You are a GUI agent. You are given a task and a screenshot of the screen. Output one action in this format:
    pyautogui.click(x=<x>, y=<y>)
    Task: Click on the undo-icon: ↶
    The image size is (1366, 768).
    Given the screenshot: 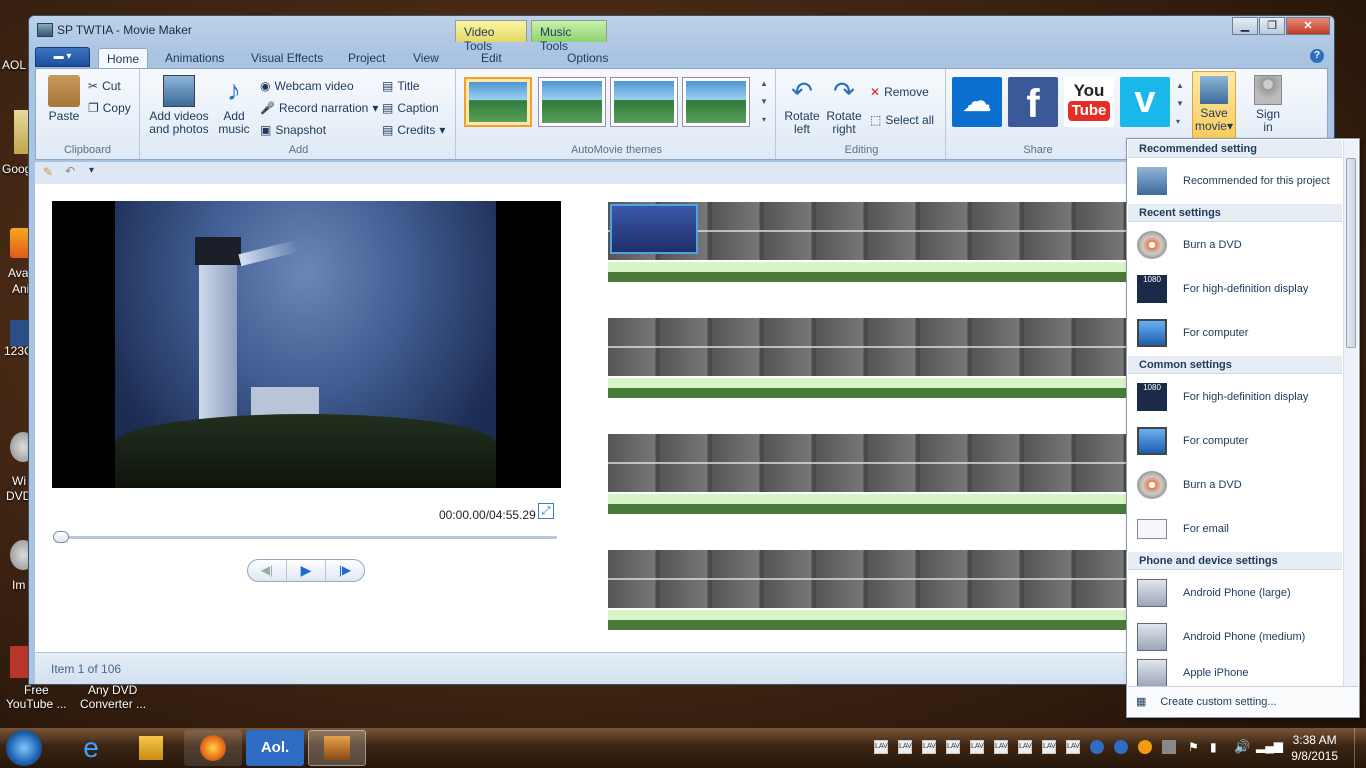 What is the action you would take?
    pyautogui.click(x=70, y=171)
    